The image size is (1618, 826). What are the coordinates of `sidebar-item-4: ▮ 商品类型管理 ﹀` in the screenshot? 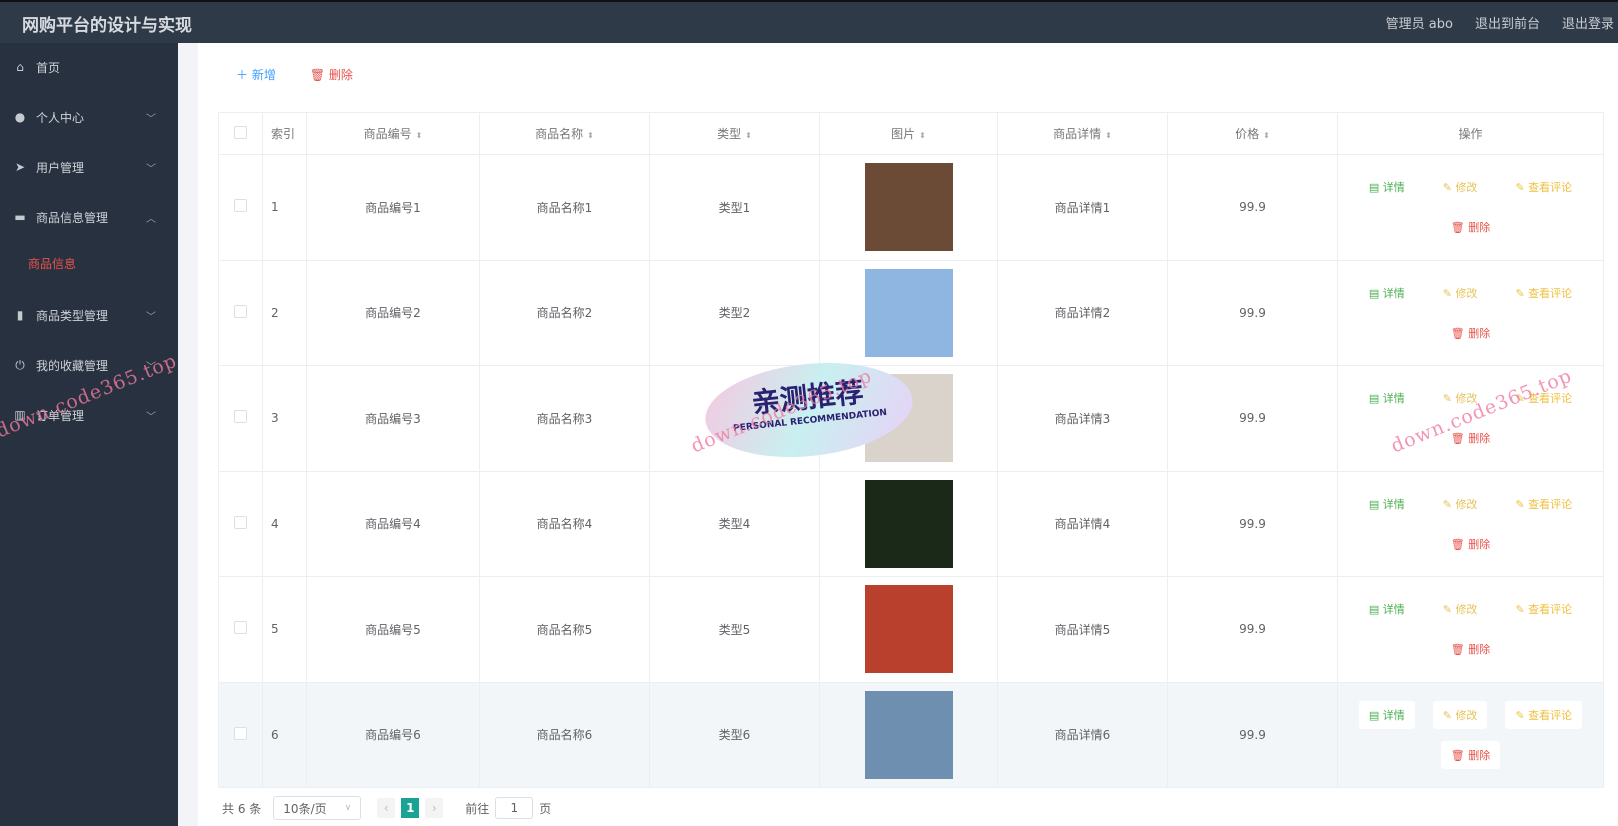 It's located at (89, 315).